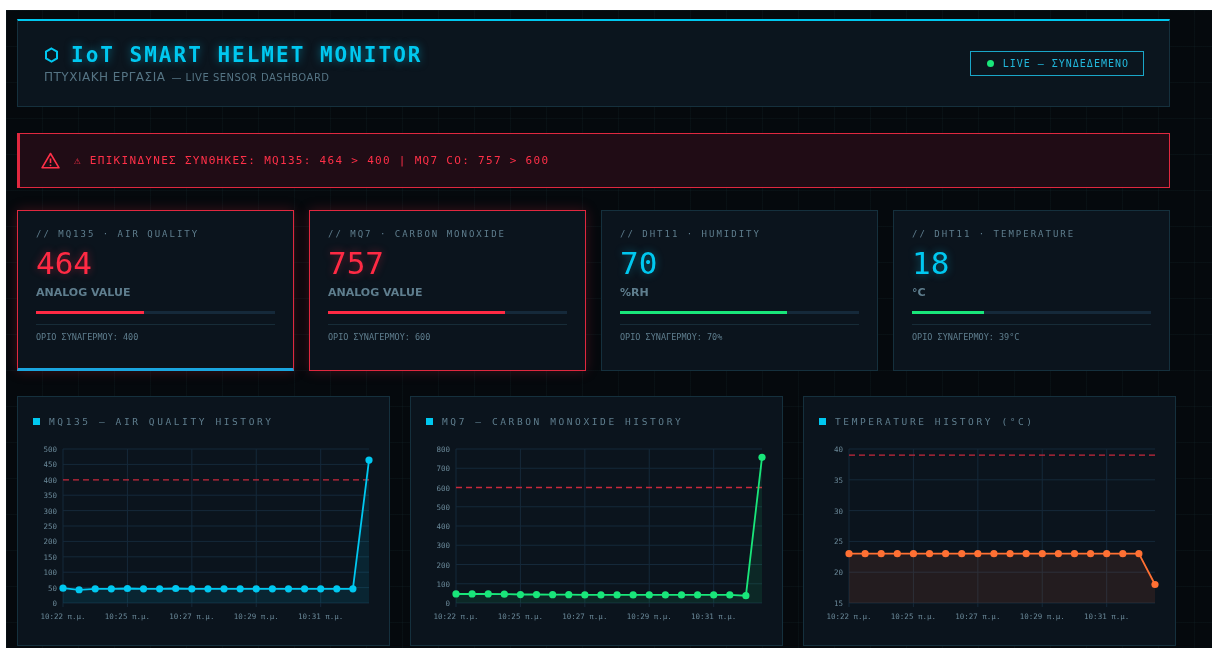 The image size is (1212, 648). Describe the element at coordinates (935, 421) in the screenshot. I see `chart-title: TEMPERATURE HISTORY (°C)` at that location.